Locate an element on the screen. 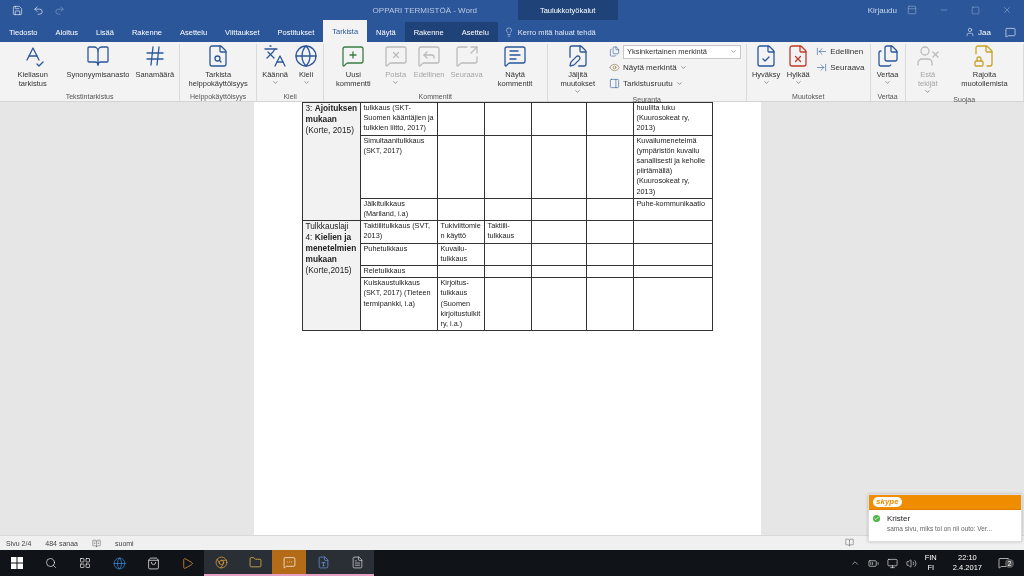 The width and height of the screenshot is (1024, 576). share-button: Jaa is located at coordinates (978, 32).